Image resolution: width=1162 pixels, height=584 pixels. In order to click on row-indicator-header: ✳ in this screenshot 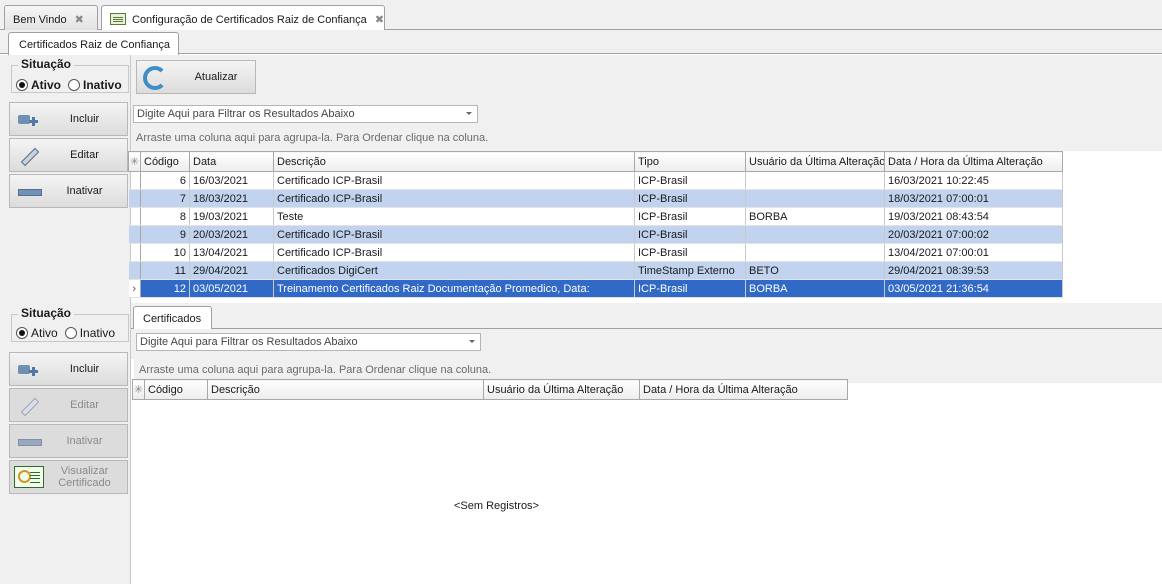, I will do `click(134, 161)`.